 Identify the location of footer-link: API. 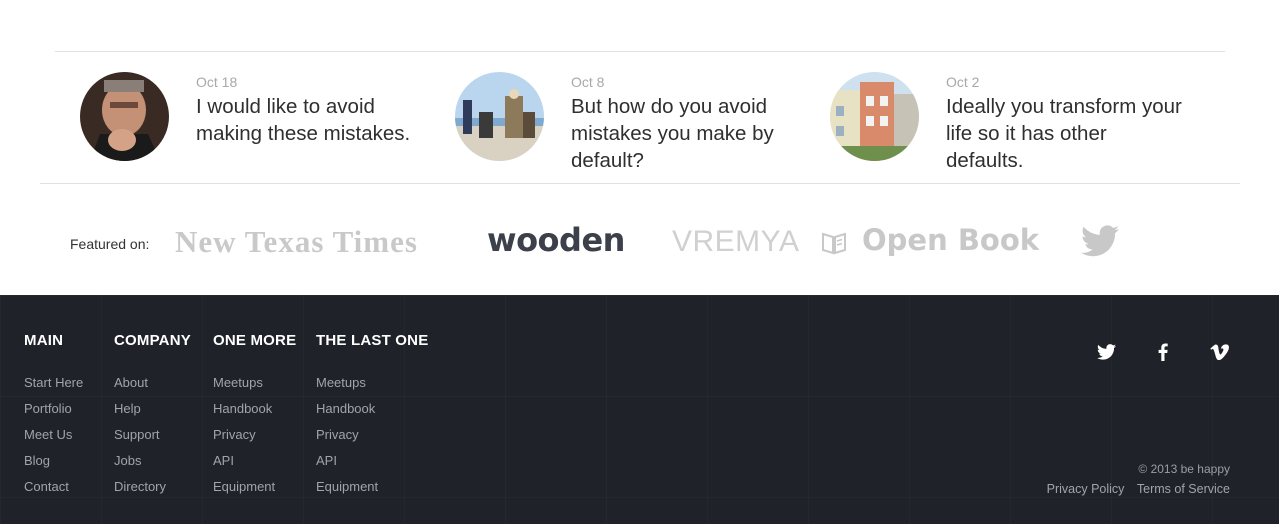
(386, 466).